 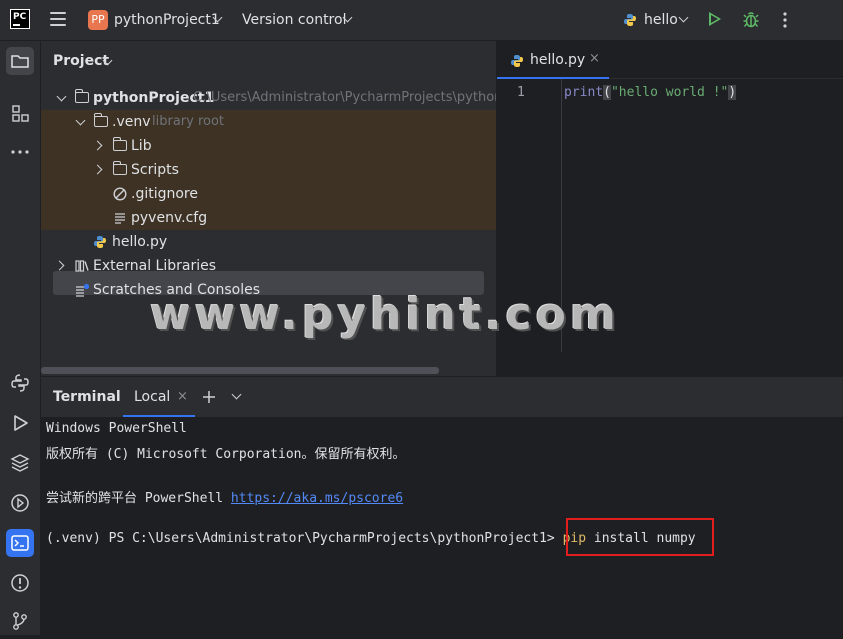 I want to click on text-file-icon, so click(x=120, y=218).